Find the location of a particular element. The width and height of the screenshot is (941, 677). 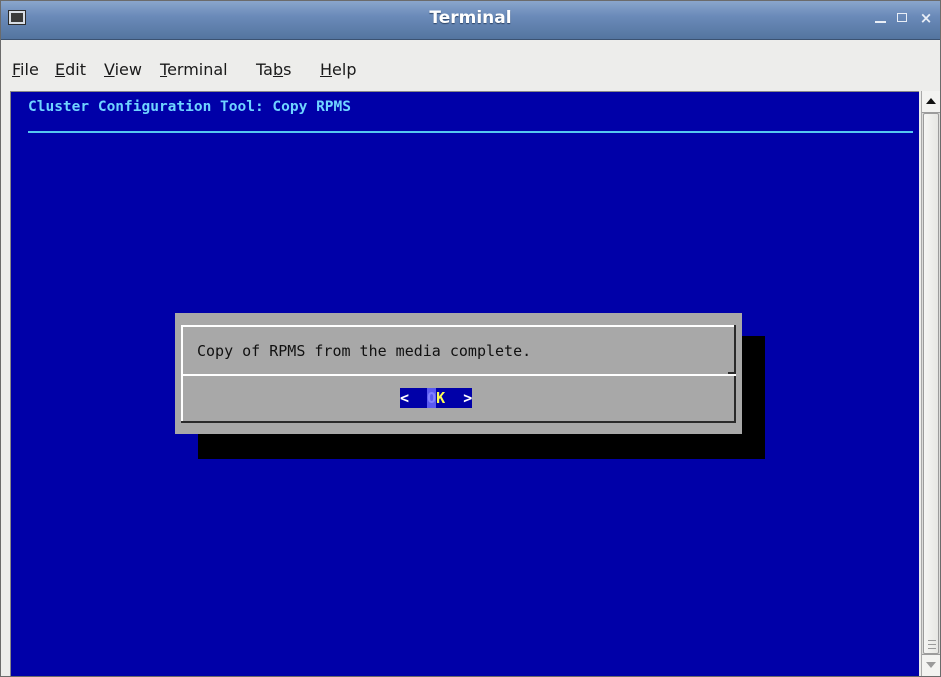

menu-terminal: Terminal is located at coordinates (194, 70).